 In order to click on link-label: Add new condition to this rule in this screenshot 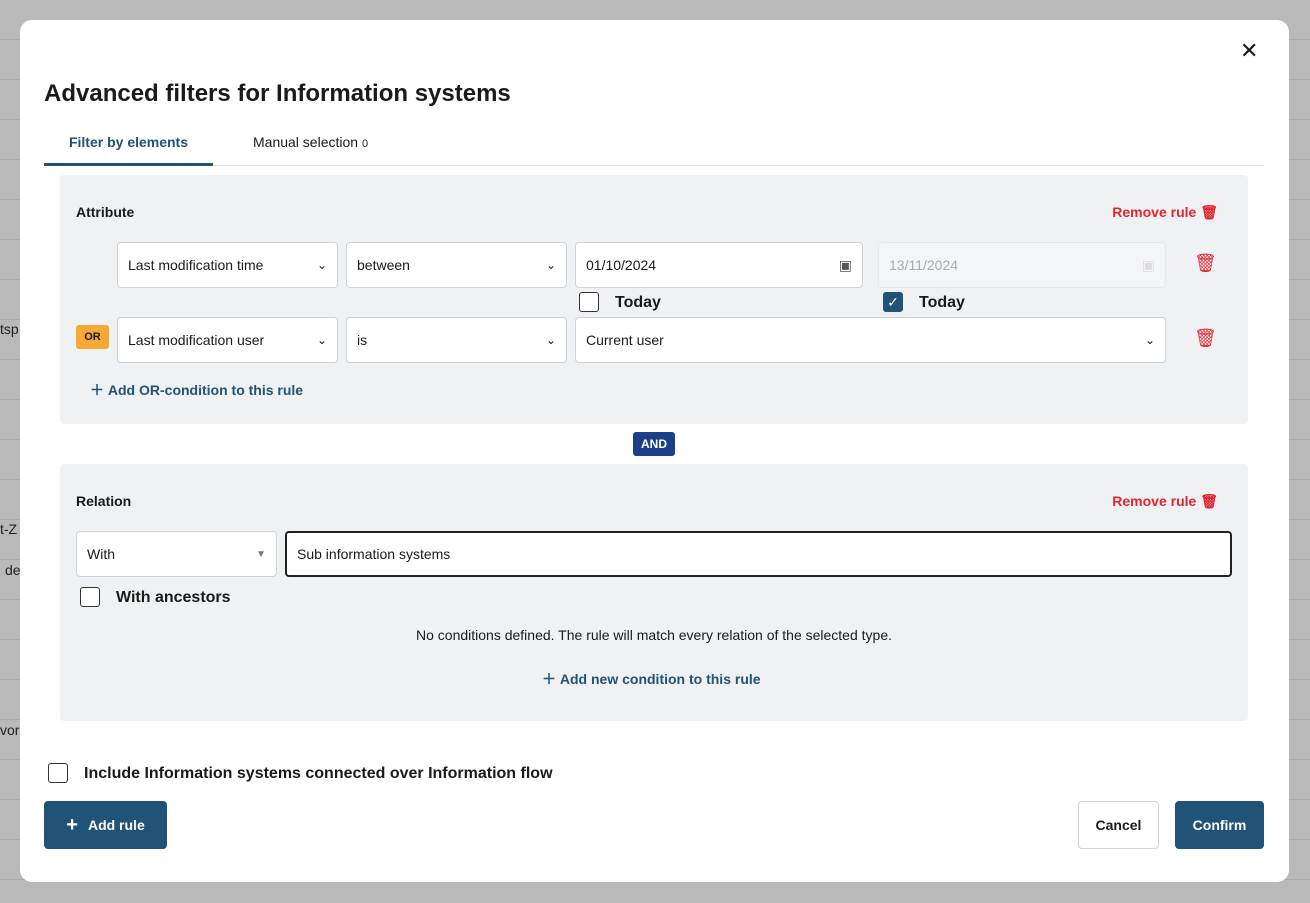, I will do `click(660, 679)`.